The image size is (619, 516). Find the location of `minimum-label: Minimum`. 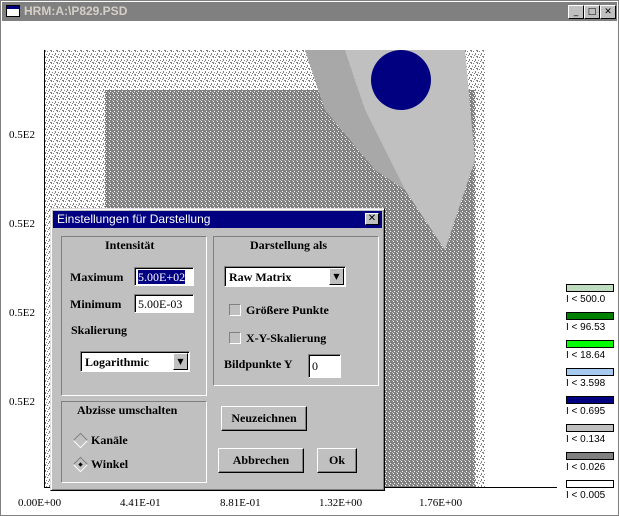

minimum-label: Minimum is located at coordinates (96, 304).